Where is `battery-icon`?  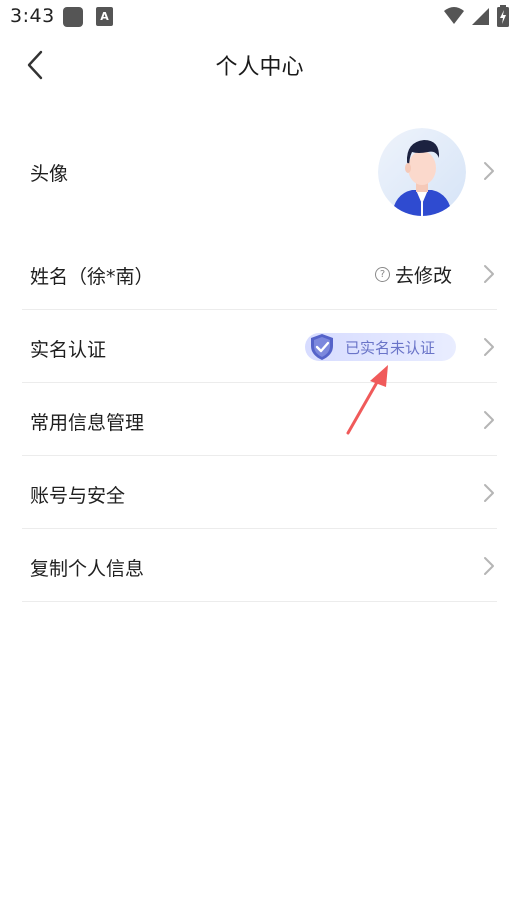
battery-icon is located at coordinates (503, 16).